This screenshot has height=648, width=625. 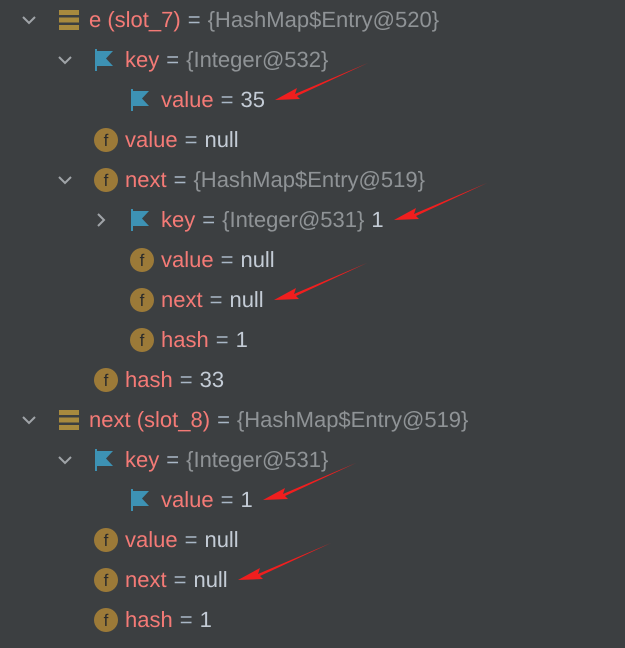 What do you see at coordinates (213, 100) in the screenshot?
I see `variable-text: value = 35` at bounding box center [213, 100].